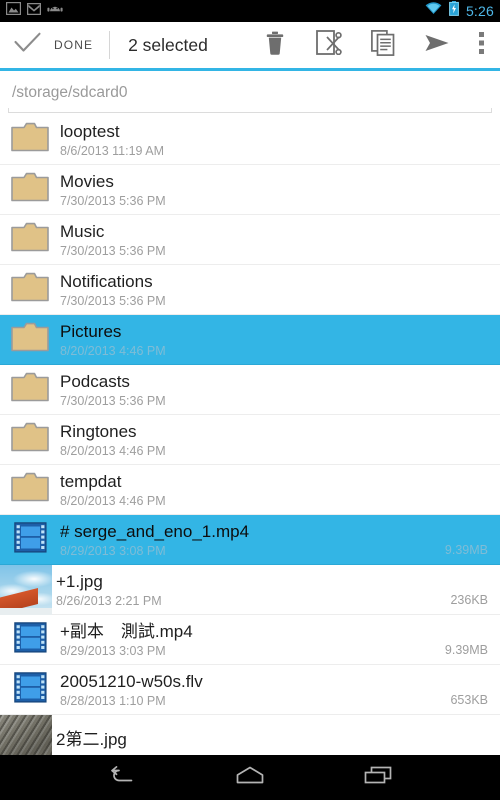 Image resolution: width=500 pixels, height=800 pixels. What do you see at coordinates (274, 390) in the screenshot?
I see `file-text-block: Podcasts 7/30/2013 5:36 PM` at bounding box center [274, 390].